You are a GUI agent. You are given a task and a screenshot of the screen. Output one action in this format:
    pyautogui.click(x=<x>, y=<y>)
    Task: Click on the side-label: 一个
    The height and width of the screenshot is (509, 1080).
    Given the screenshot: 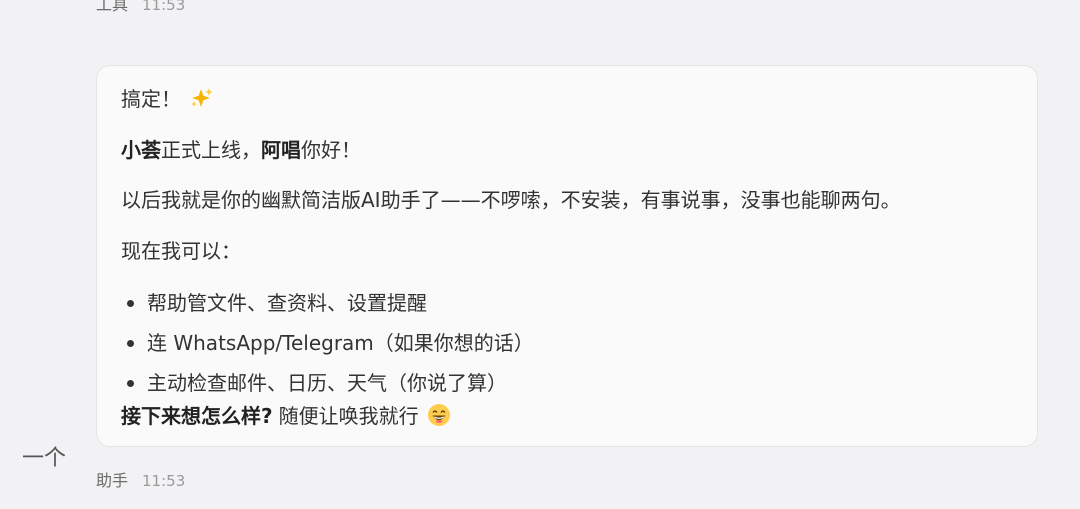 What is the action you would take?
    pyautogui.click(x=44, y=458)
    